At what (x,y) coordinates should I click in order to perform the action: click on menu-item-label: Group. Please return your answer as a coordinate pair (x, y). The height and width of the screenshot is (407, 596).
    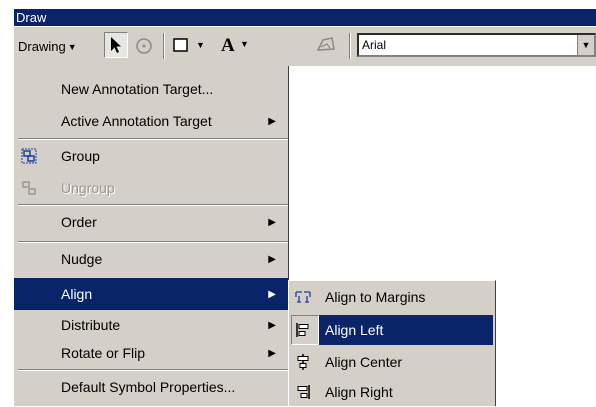
    Looking at the image, I should click on (80, 156).